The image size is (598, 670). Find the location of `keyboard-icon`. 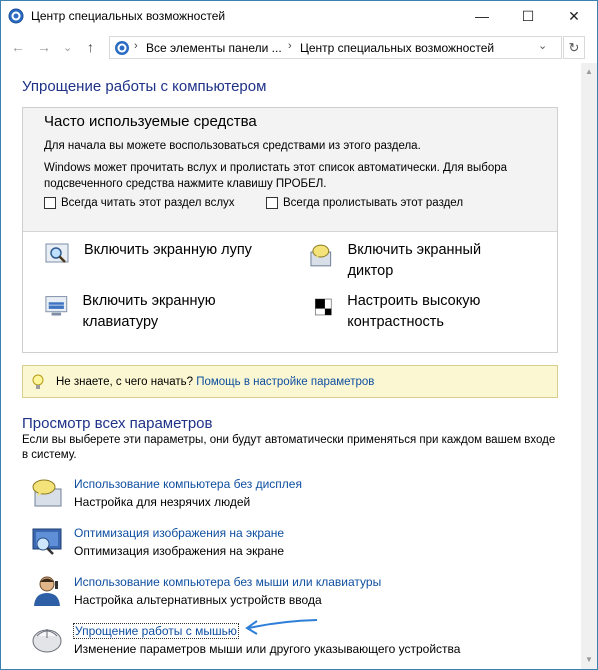

keyboard-icon is located at coordinates (56, 306).